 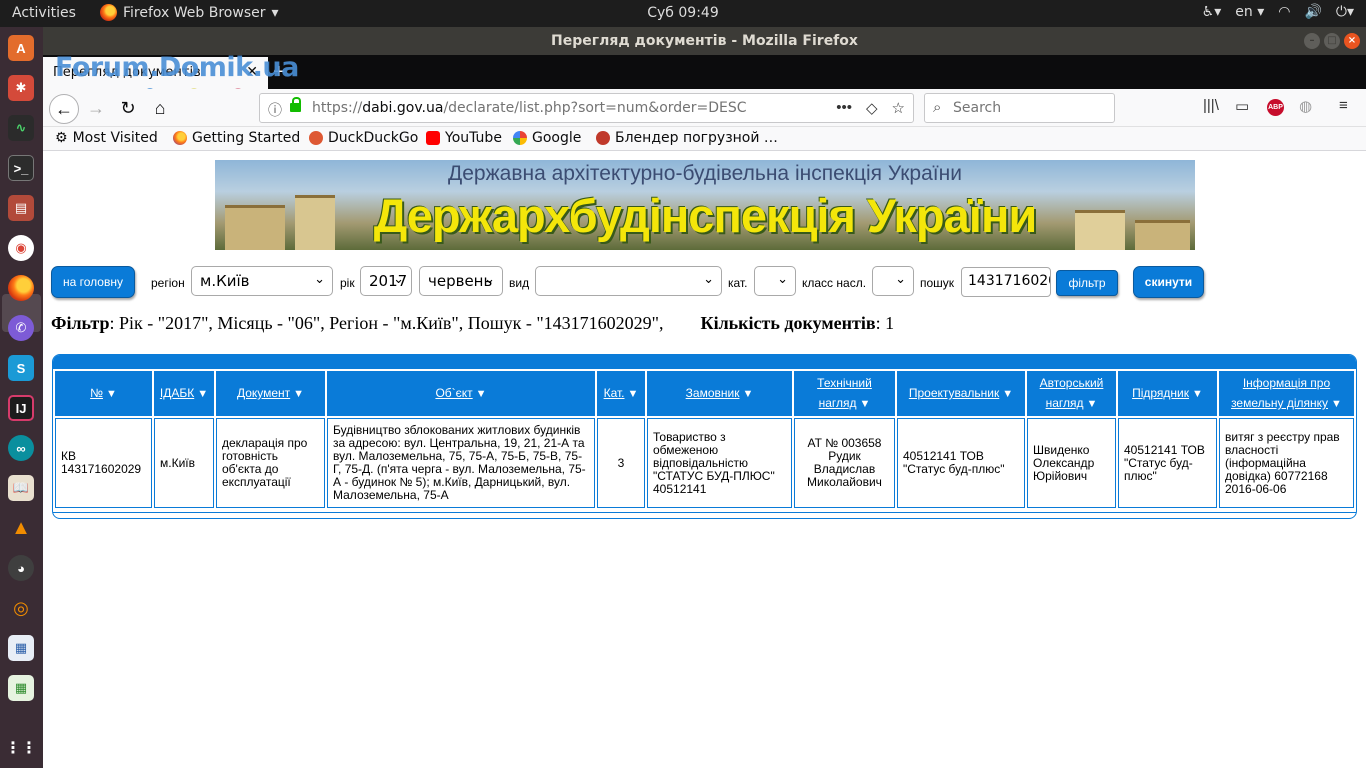 I want to click on class-select: ⌄, so click(x=893, y=281).